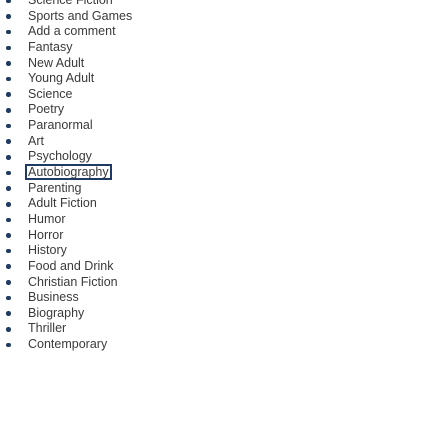  I want to click on genre-link-paranormal: Paranormal, so click(224, 126).